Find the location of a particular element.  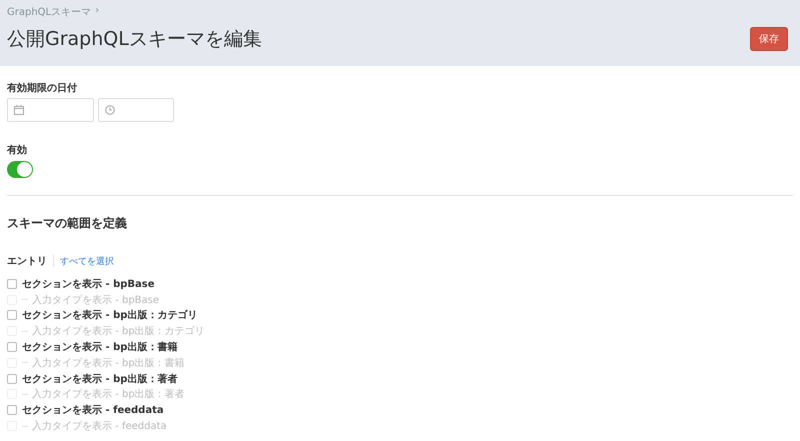

checkbox-label: セクションを表示 - feeddata is located at coordinates (93, 411).